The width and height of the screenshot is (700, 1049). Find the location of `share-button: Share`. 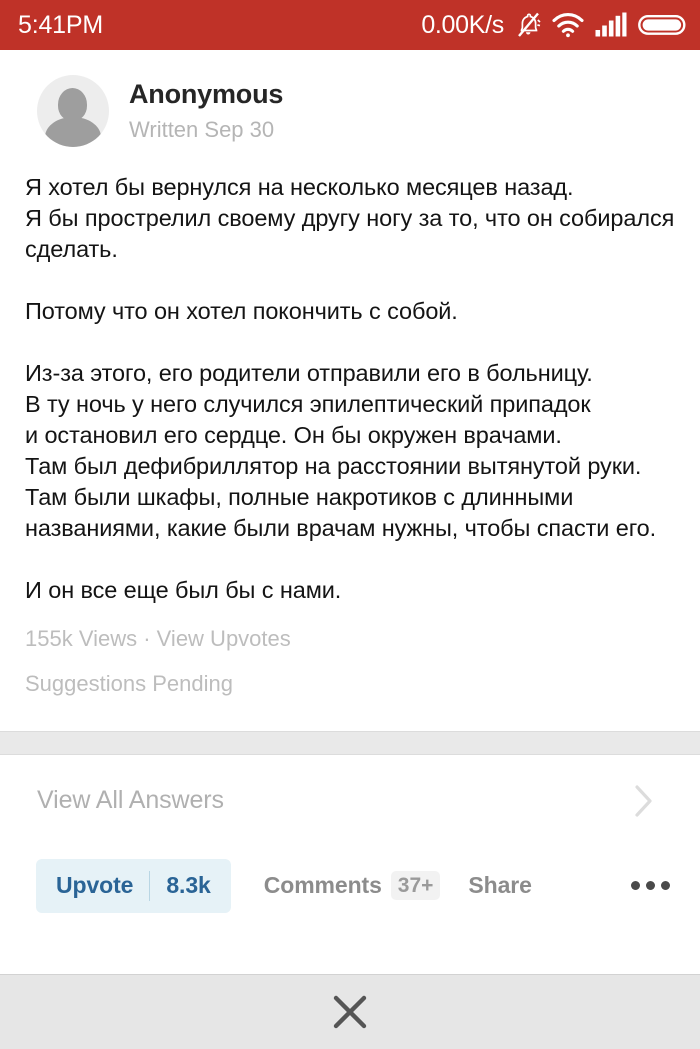

share-button: Share is located at coordinates (500, 885).